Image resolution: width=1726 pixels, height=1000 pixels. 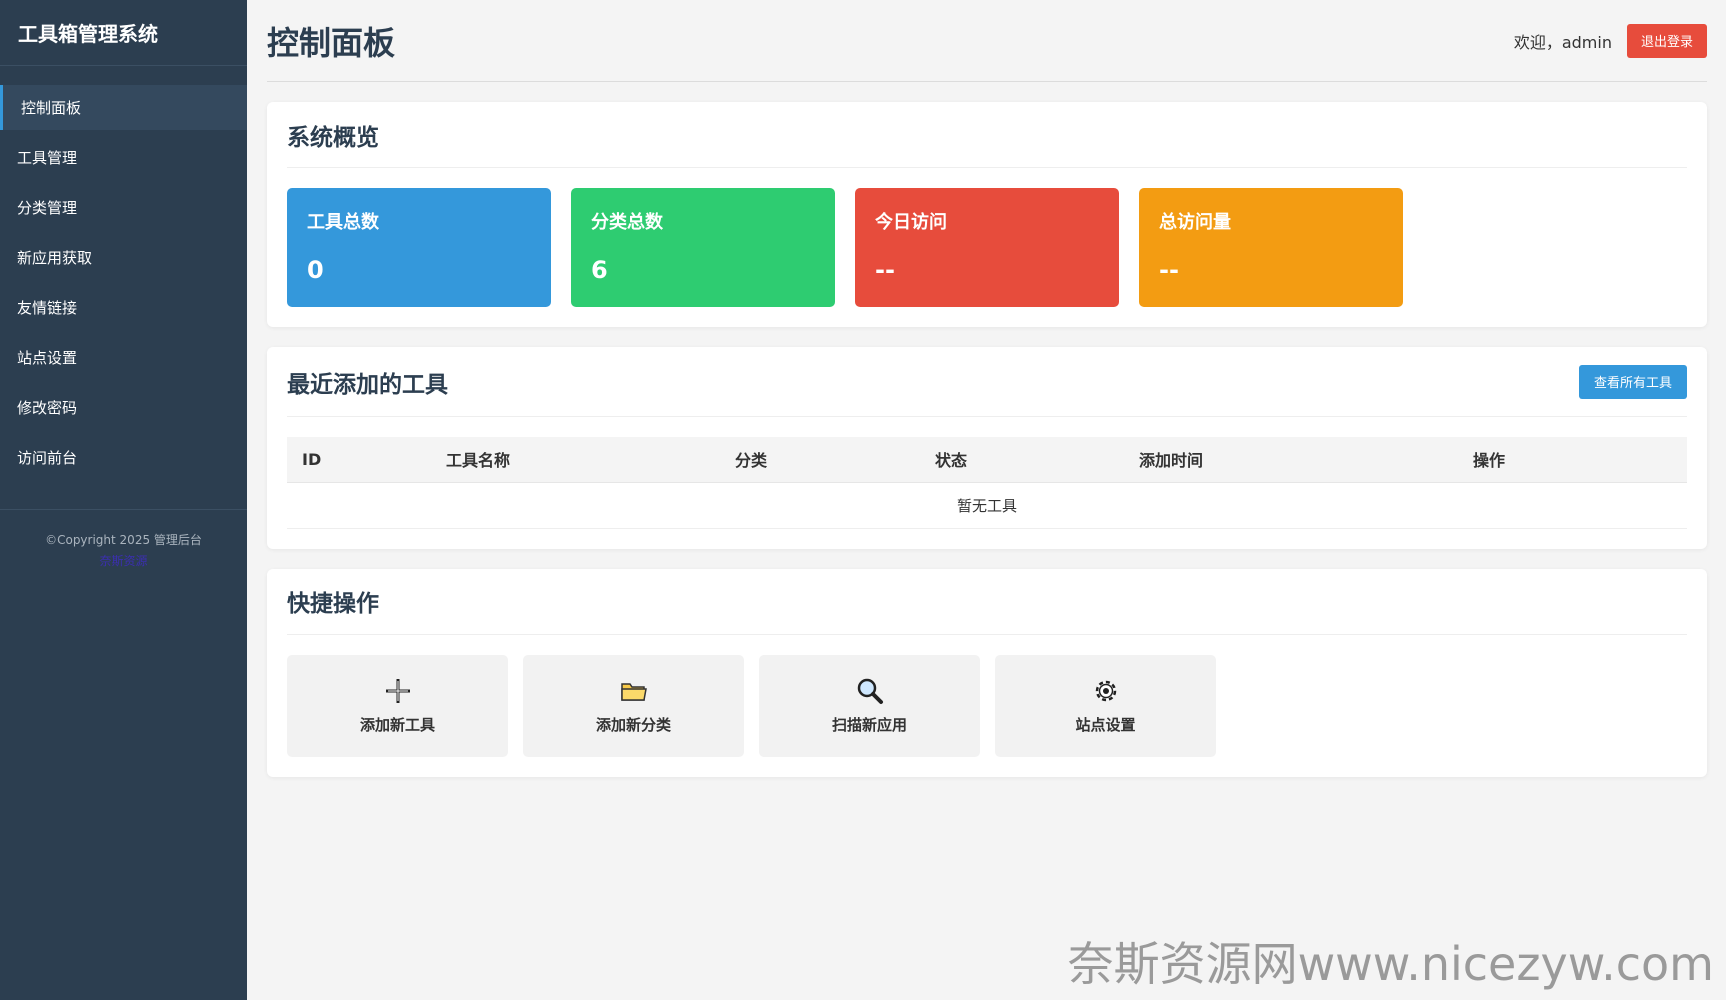 I want to click on sidebar-item-new-apps: 新应用获取, so click(x=123, y=257).